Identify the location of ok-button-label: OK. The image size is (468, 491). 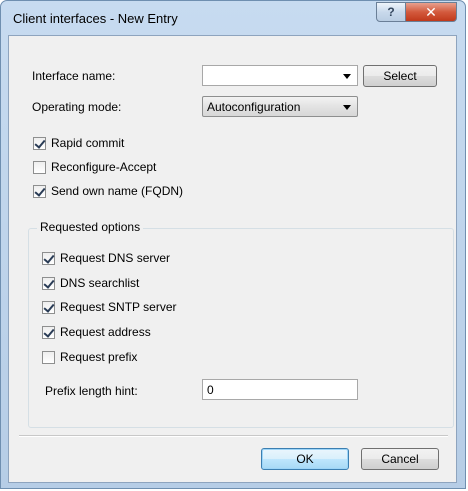
(305, 459).